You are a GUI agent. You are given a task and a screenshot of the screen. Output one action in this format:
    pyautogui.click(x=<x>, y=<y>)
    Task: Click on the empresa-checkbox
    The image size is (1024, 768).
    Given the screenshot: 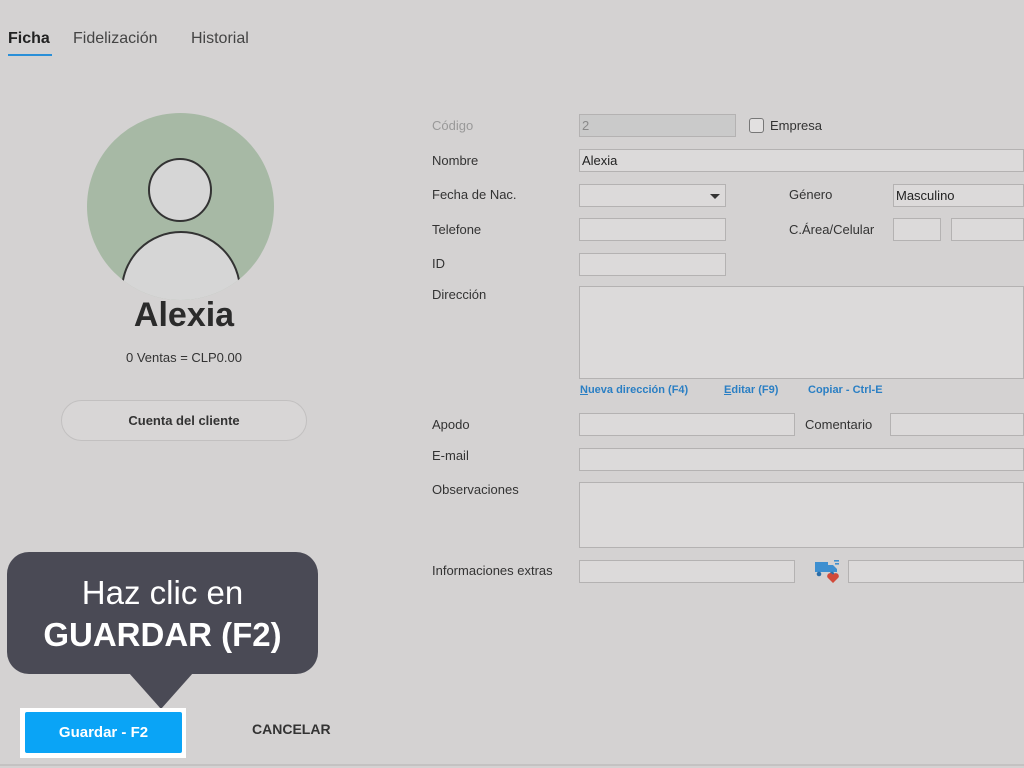 What is the action you would take?
    pyautogui.click(x=756, y=125)
    